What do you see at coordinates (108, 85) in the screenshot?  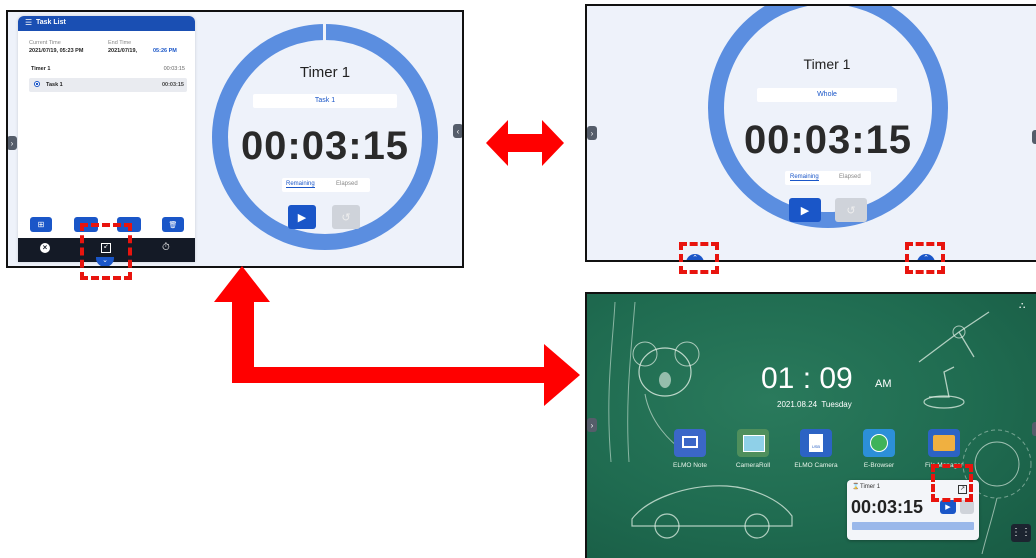 I see `task-row: Task 1 00:03:15` at bounding box center [108, 85].